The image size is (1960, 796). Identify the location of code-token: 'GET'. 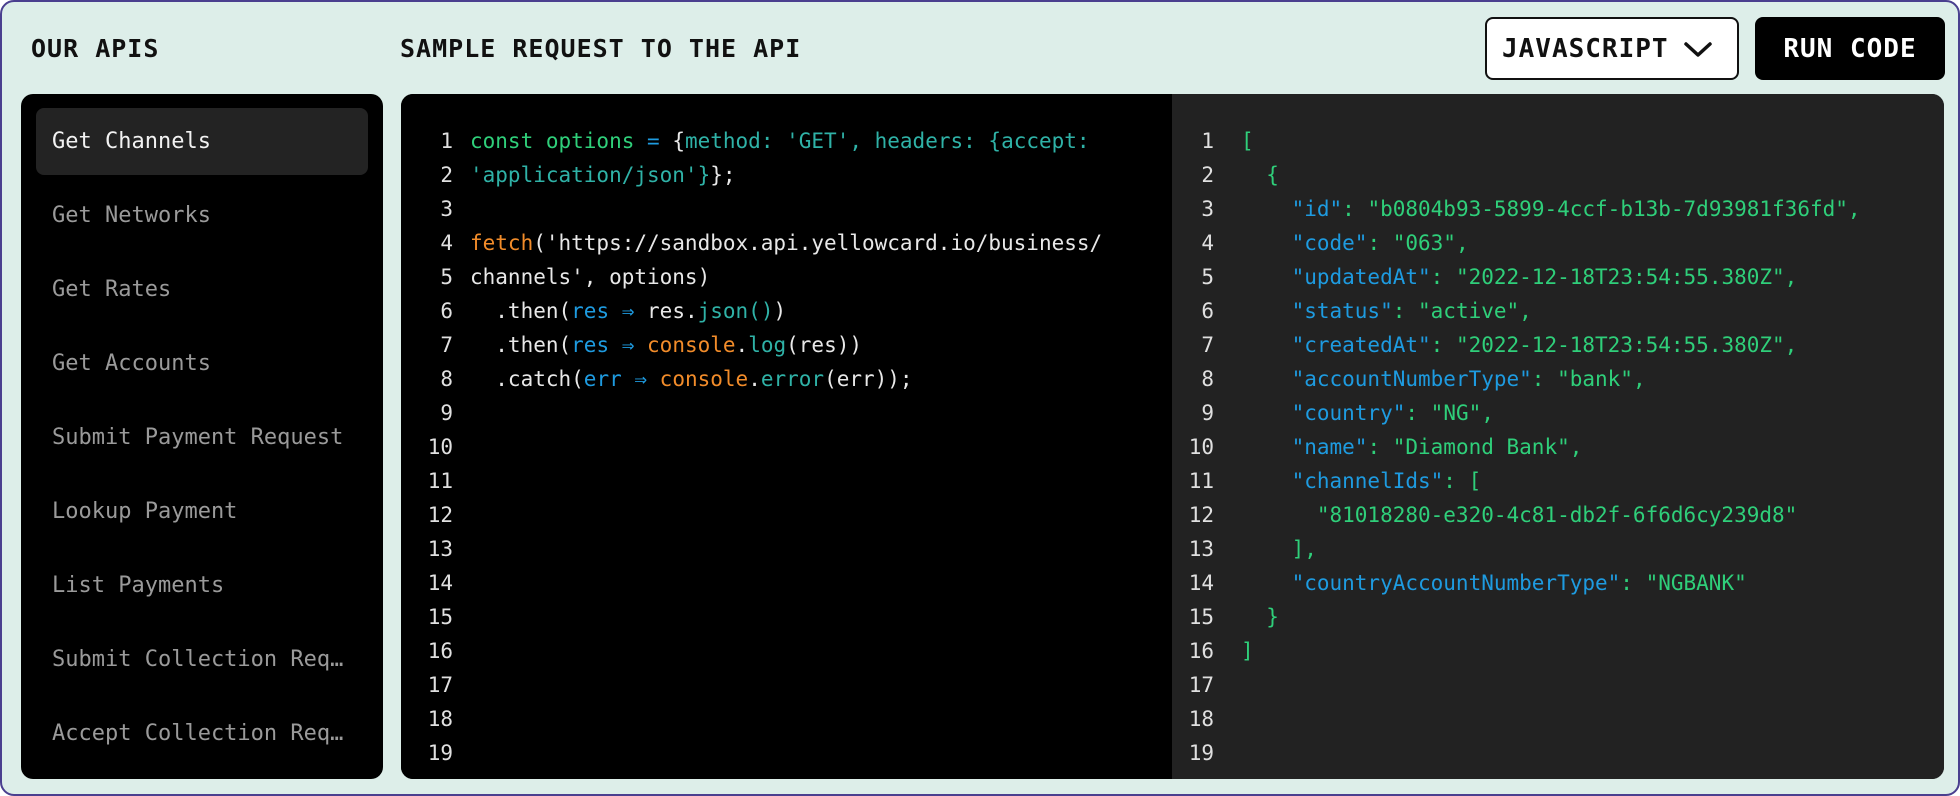
(818, 141).